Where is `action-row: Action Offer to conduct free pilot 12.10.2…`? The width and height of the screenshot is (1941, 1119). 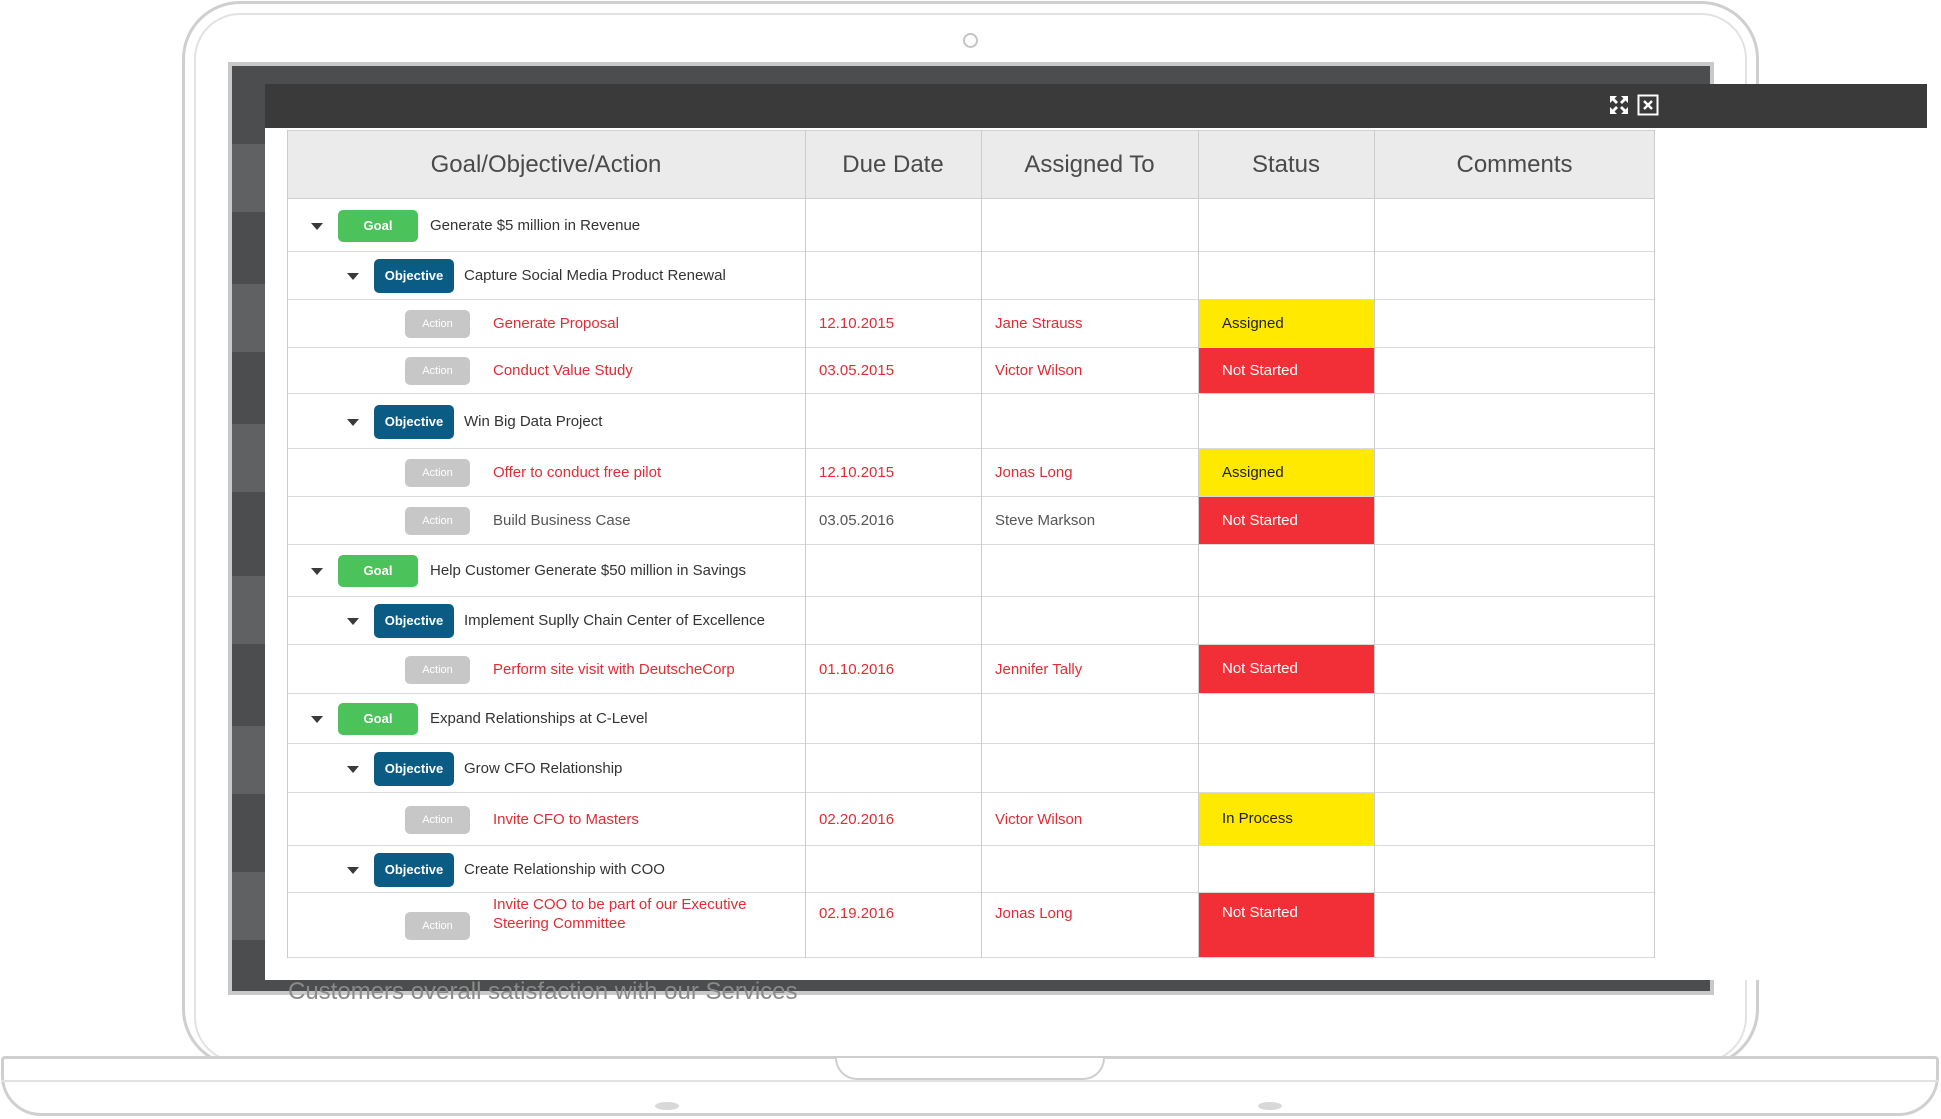 action-row: Action Offer to conduct free pilot 12.10.2… is located at coordinates (971, 473).